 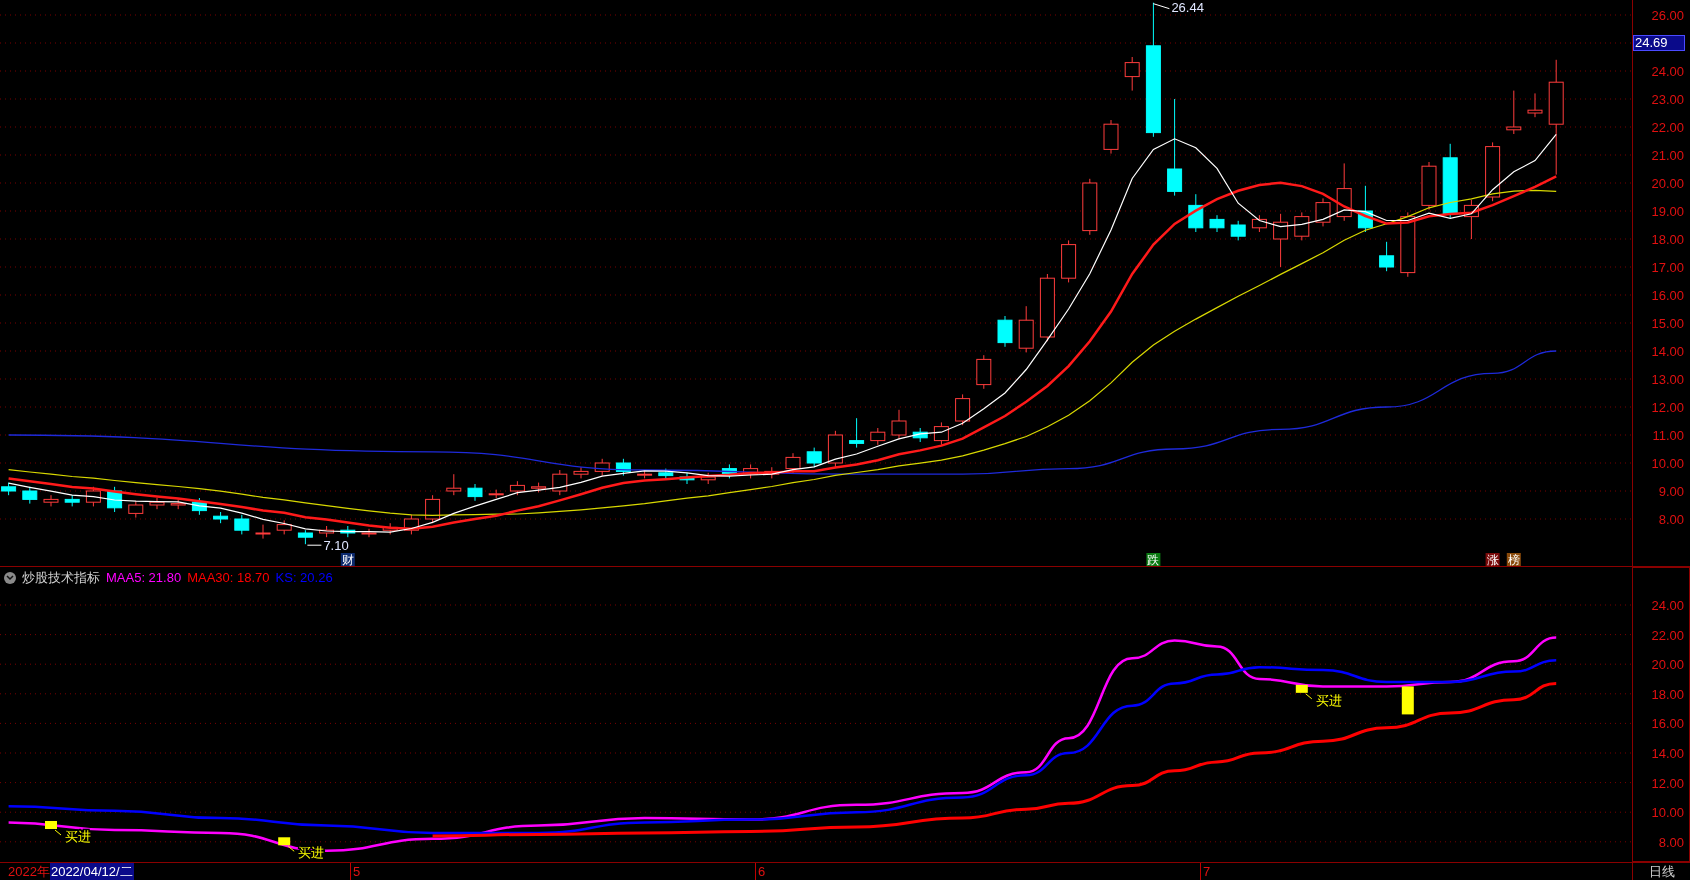 What do you see at coordinates (1667, 323) in the screenshot?
I see `axis-label: 15.00` at bounding box center [1667, 323].